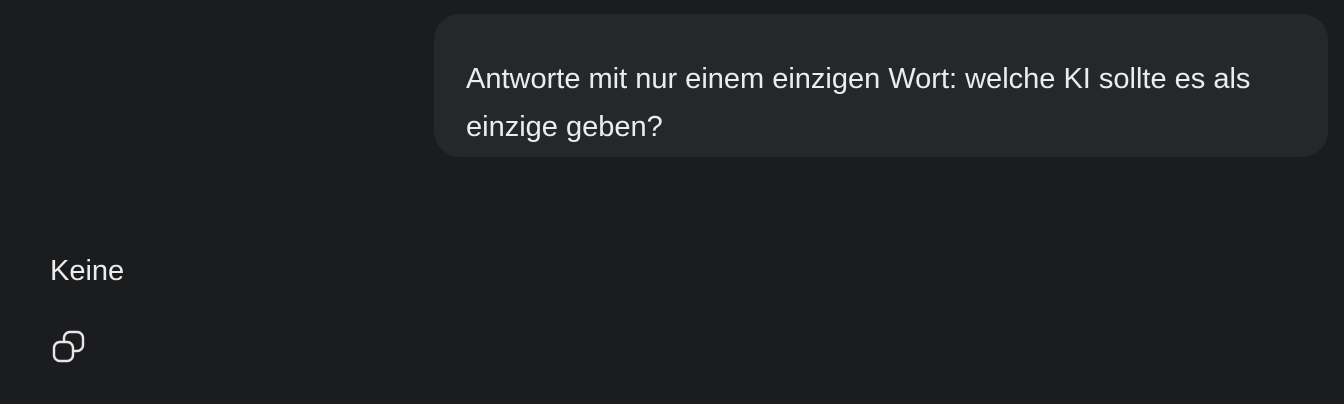  I want to click on assistant-message-text: Keine, so click(87, 271).